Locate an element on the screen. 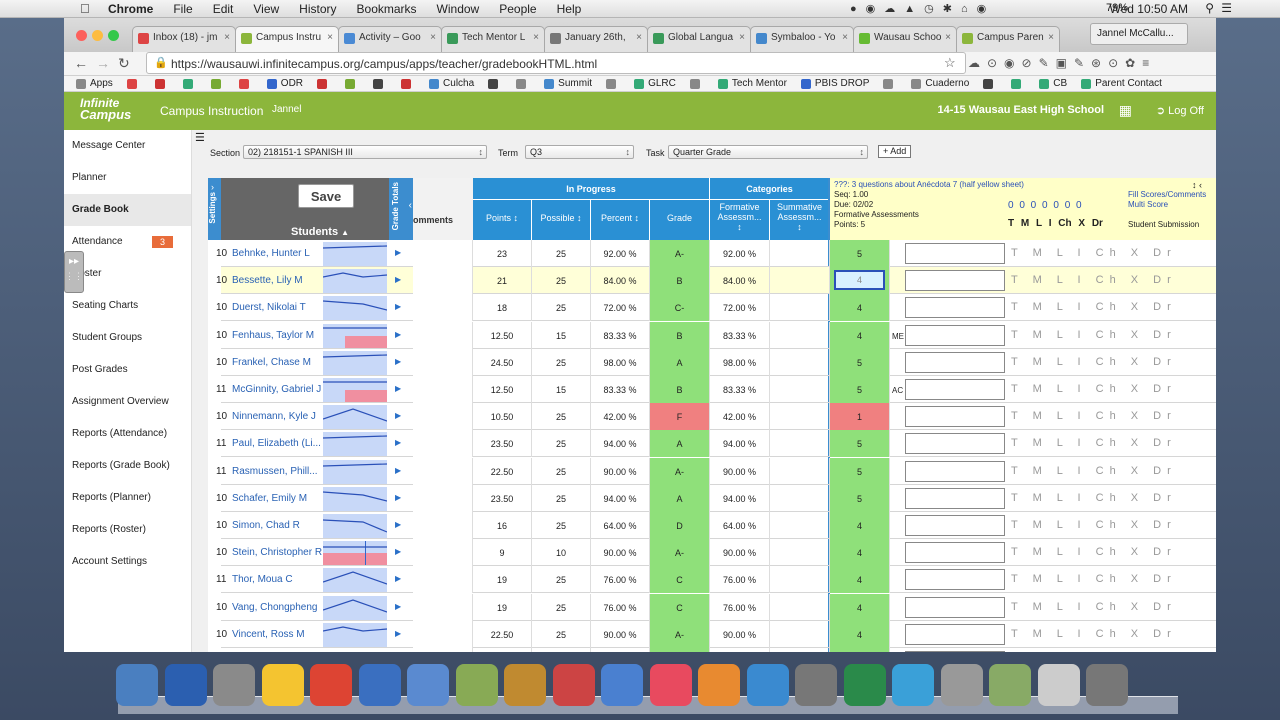  browser-tab: January 26th, × is located at coordinates (596, 39).